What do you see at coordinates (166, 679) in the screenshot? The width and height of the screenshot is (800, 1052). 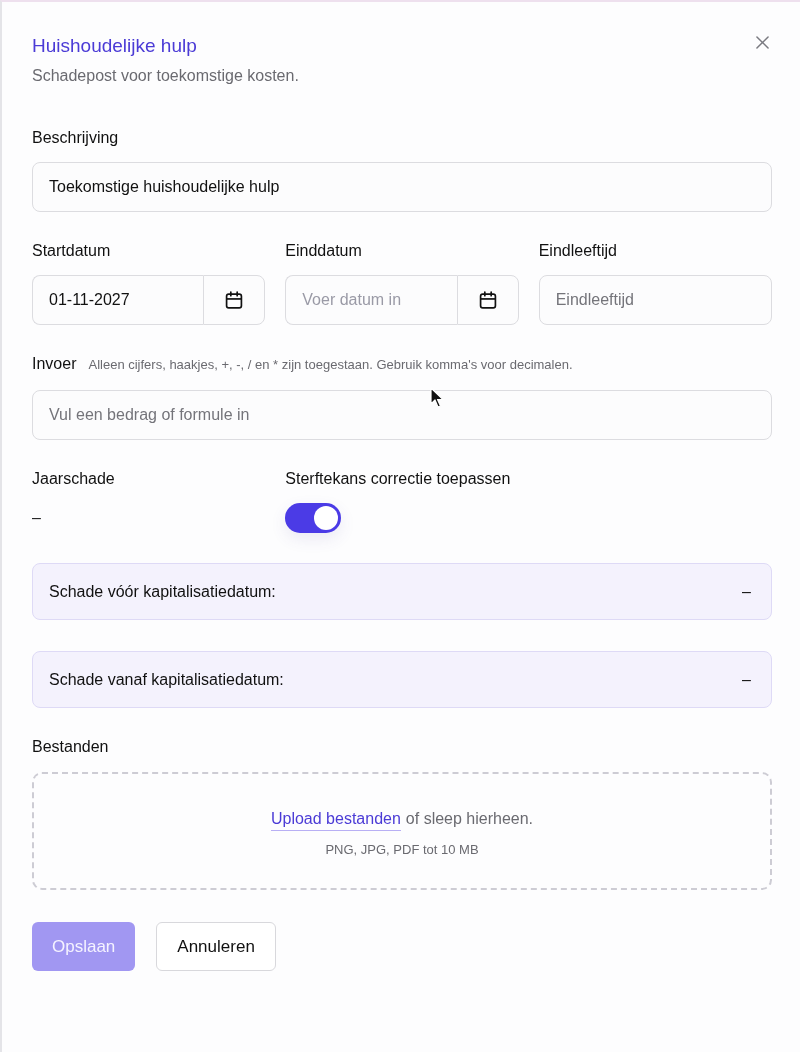 I see `summary-label: Schade vanaf kapitalisatiedatum:` at bounding box center [166, 679].